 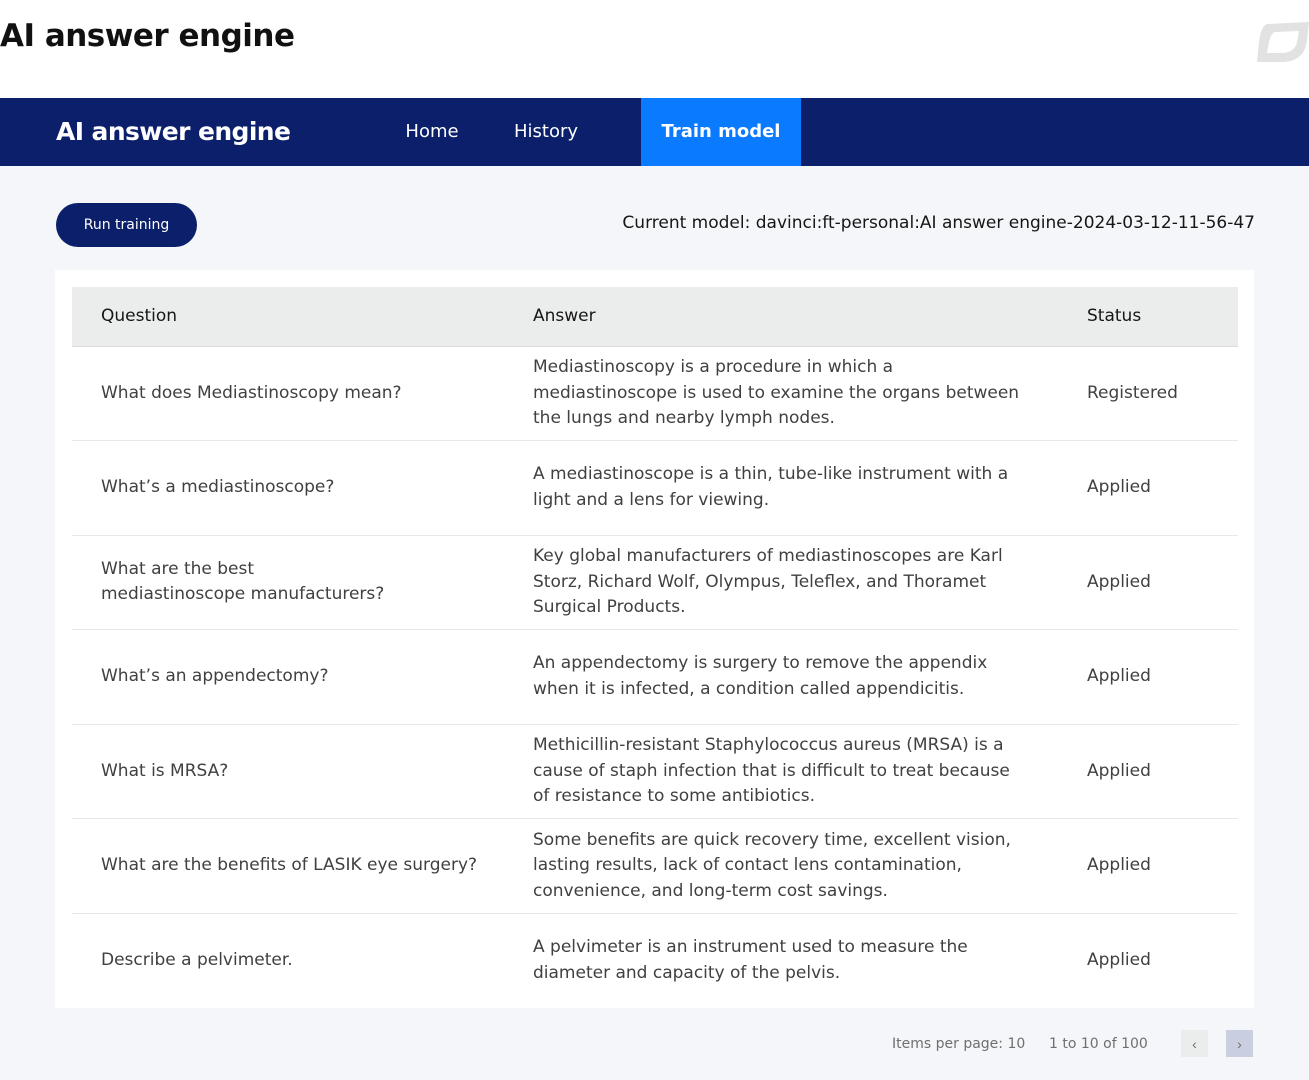 I want to click on brand-name: AI answer engine, so click(x=173, y=132).